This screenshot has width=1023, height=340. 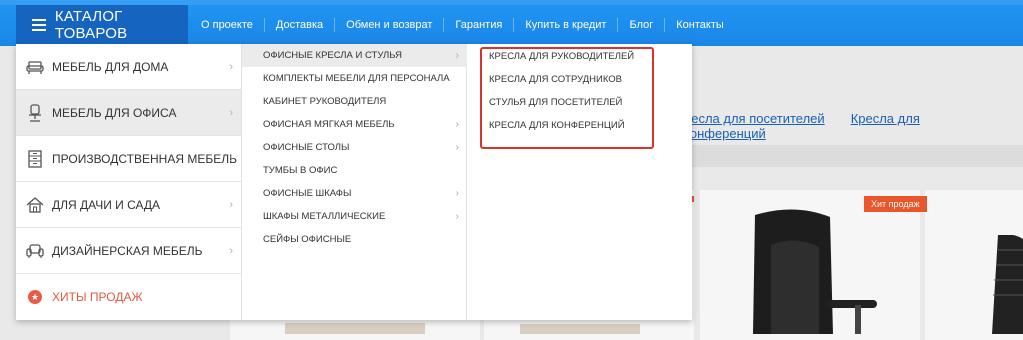 What do you see at coordinates (699, 25) in the screenshot?
I see `nav-link-contacts: Контакты` at bounding box center [699, 25].